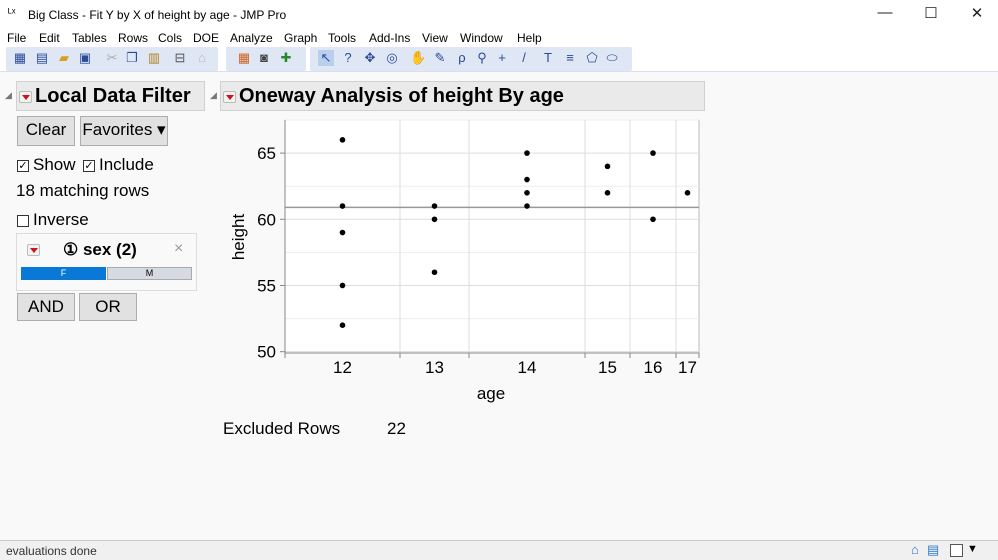 This screenshot has width=998, height=560. What do you see at coordinates (687, 367) in the screenshot?
I see `x-tick-label: 17` at bounding box center [687, 367].